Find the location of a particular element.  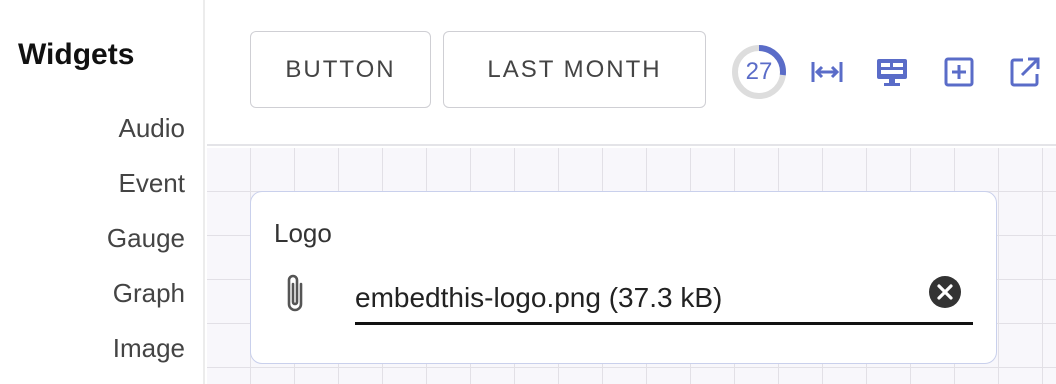

gauge-value: 27 is located at coordinates (759, 71).